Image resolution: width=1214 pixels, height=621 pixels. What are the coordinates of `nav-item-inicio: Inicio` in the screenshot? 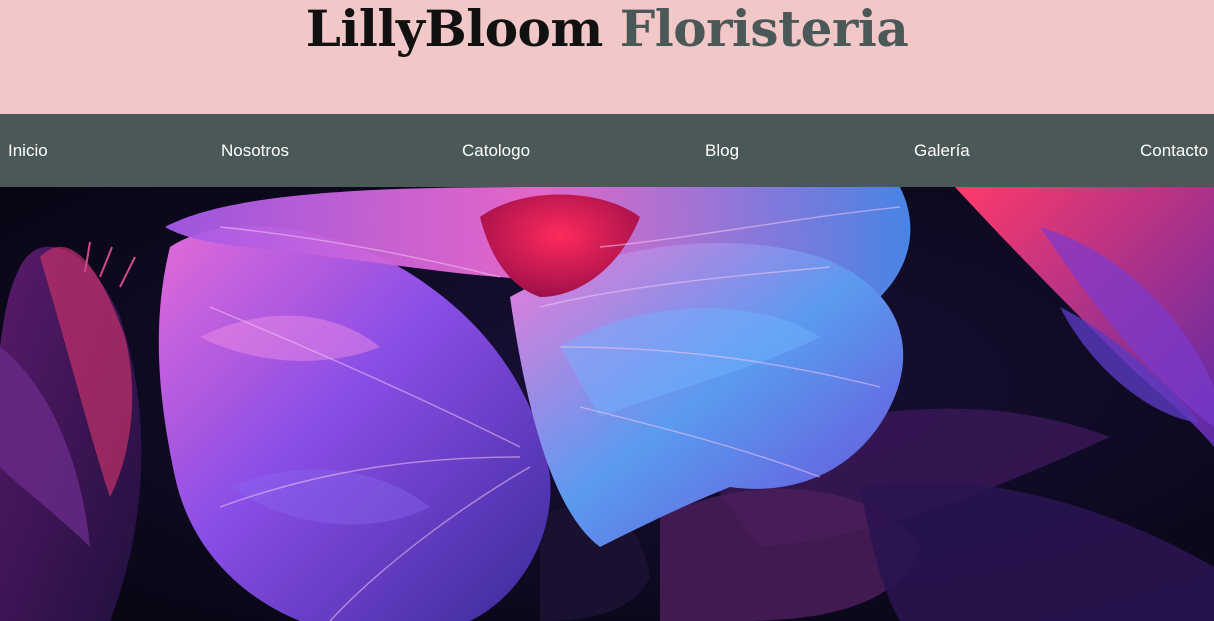 It's located at (28, 150).